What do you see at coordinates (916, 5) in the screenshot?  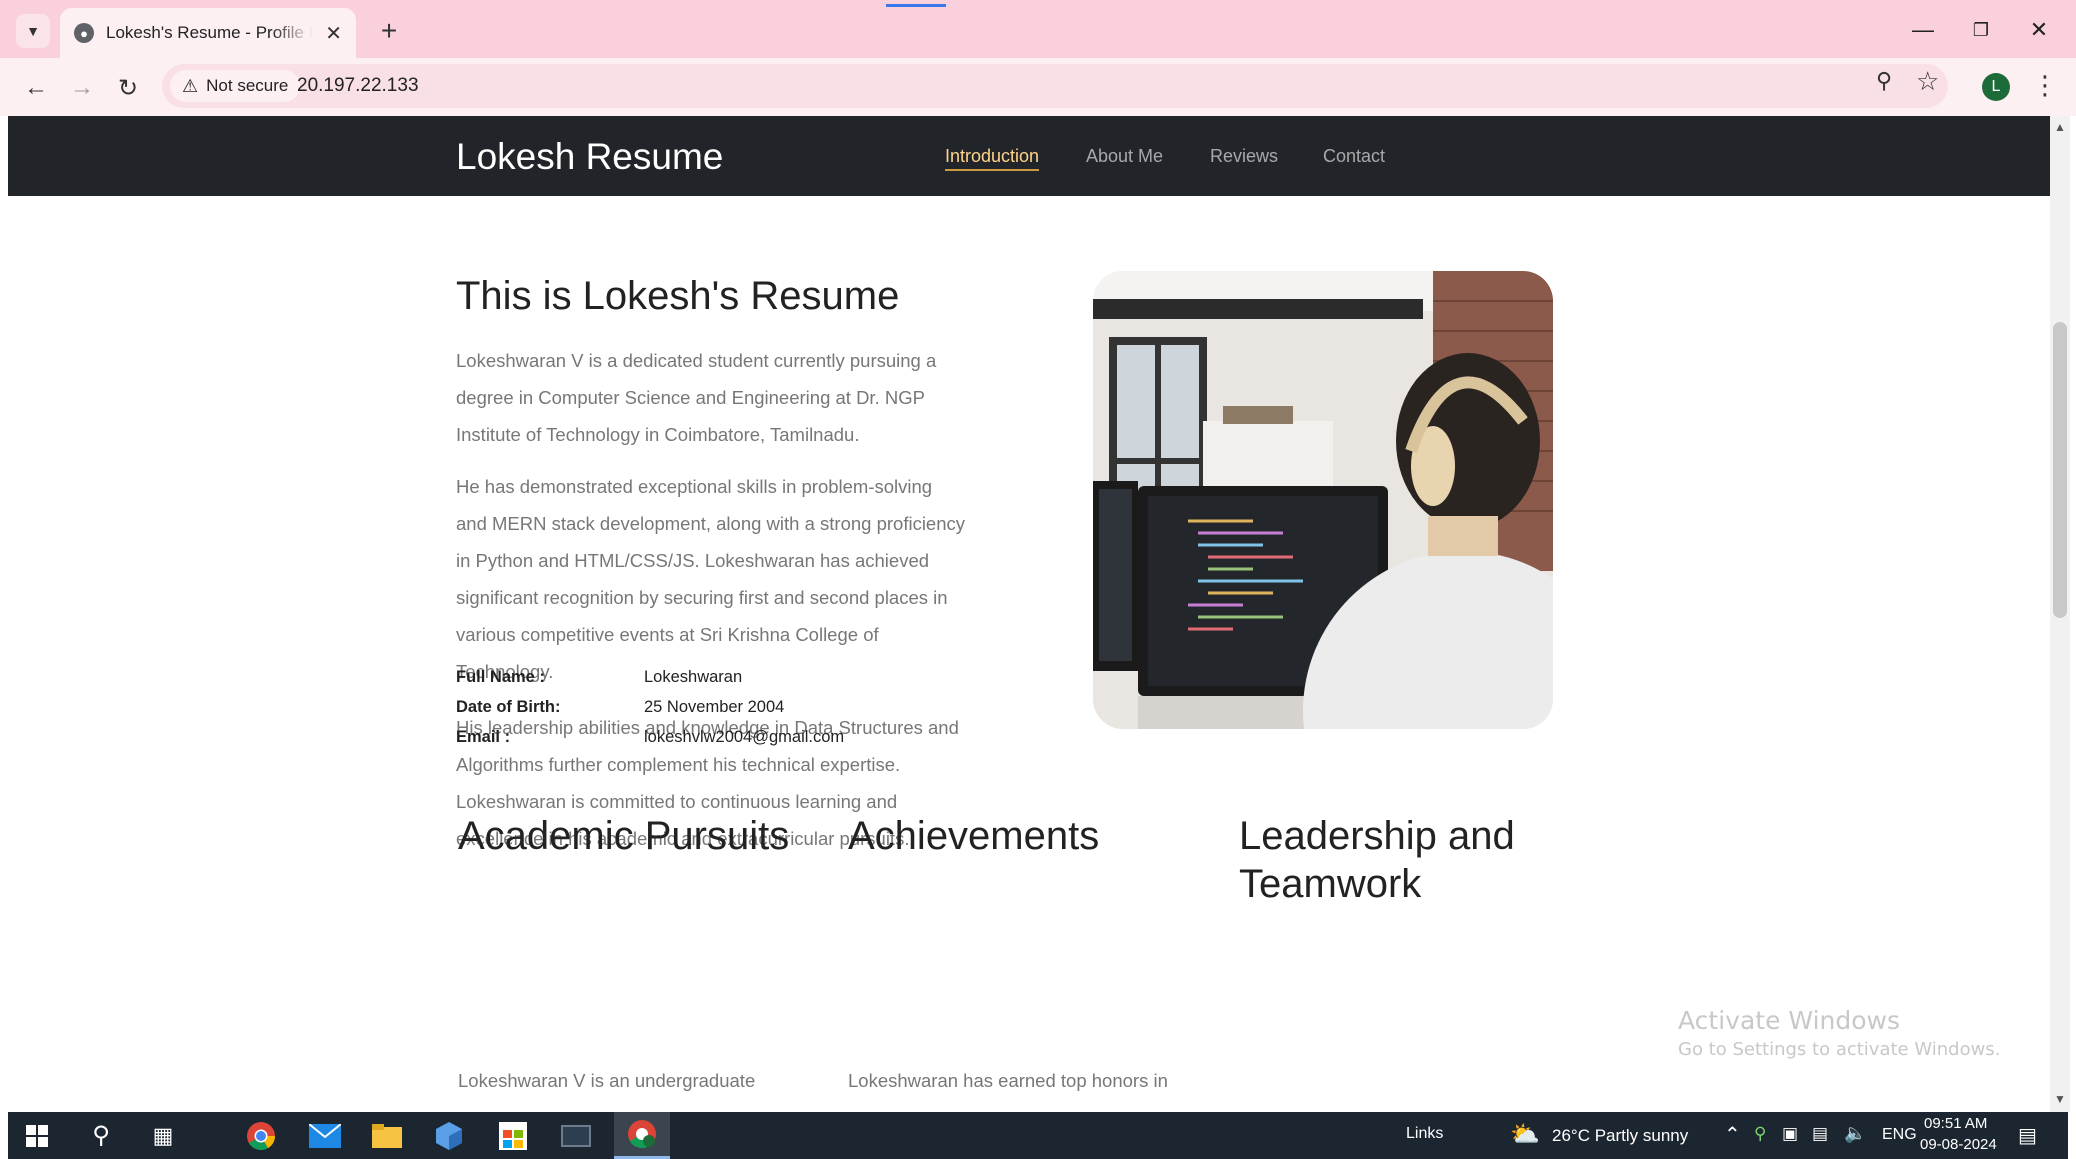 I see `tab-loading-accent` at bounding box center [916, 5].